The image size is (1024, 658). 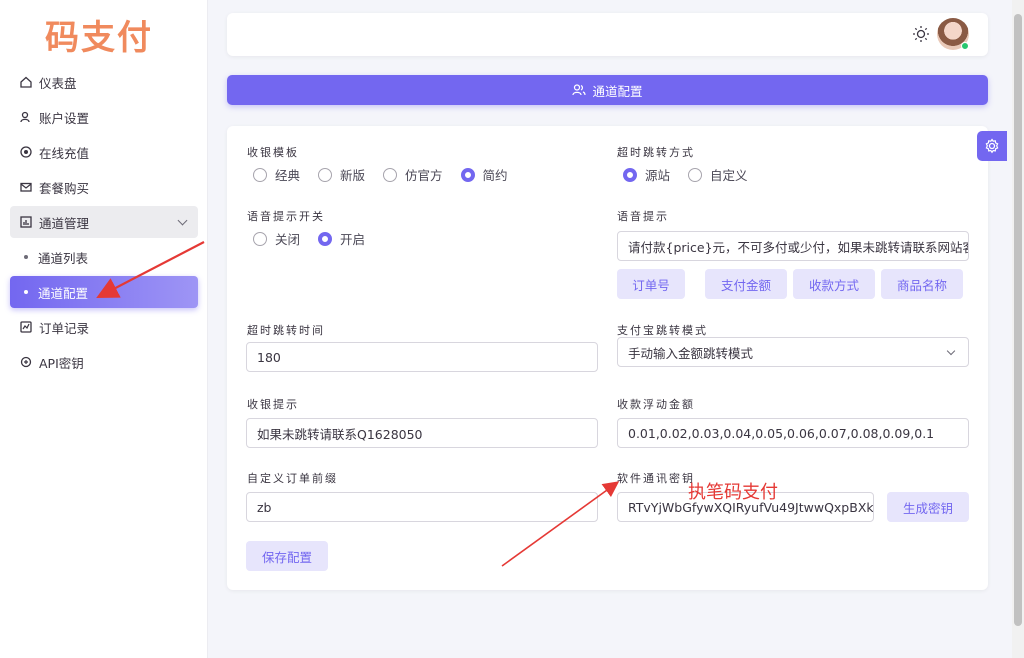 What do you see at coordinates (793, 352) in the screenshot?
I see `alipay-mode-select: 手动输入金额跳转模式` at bounding box center [793, 352].